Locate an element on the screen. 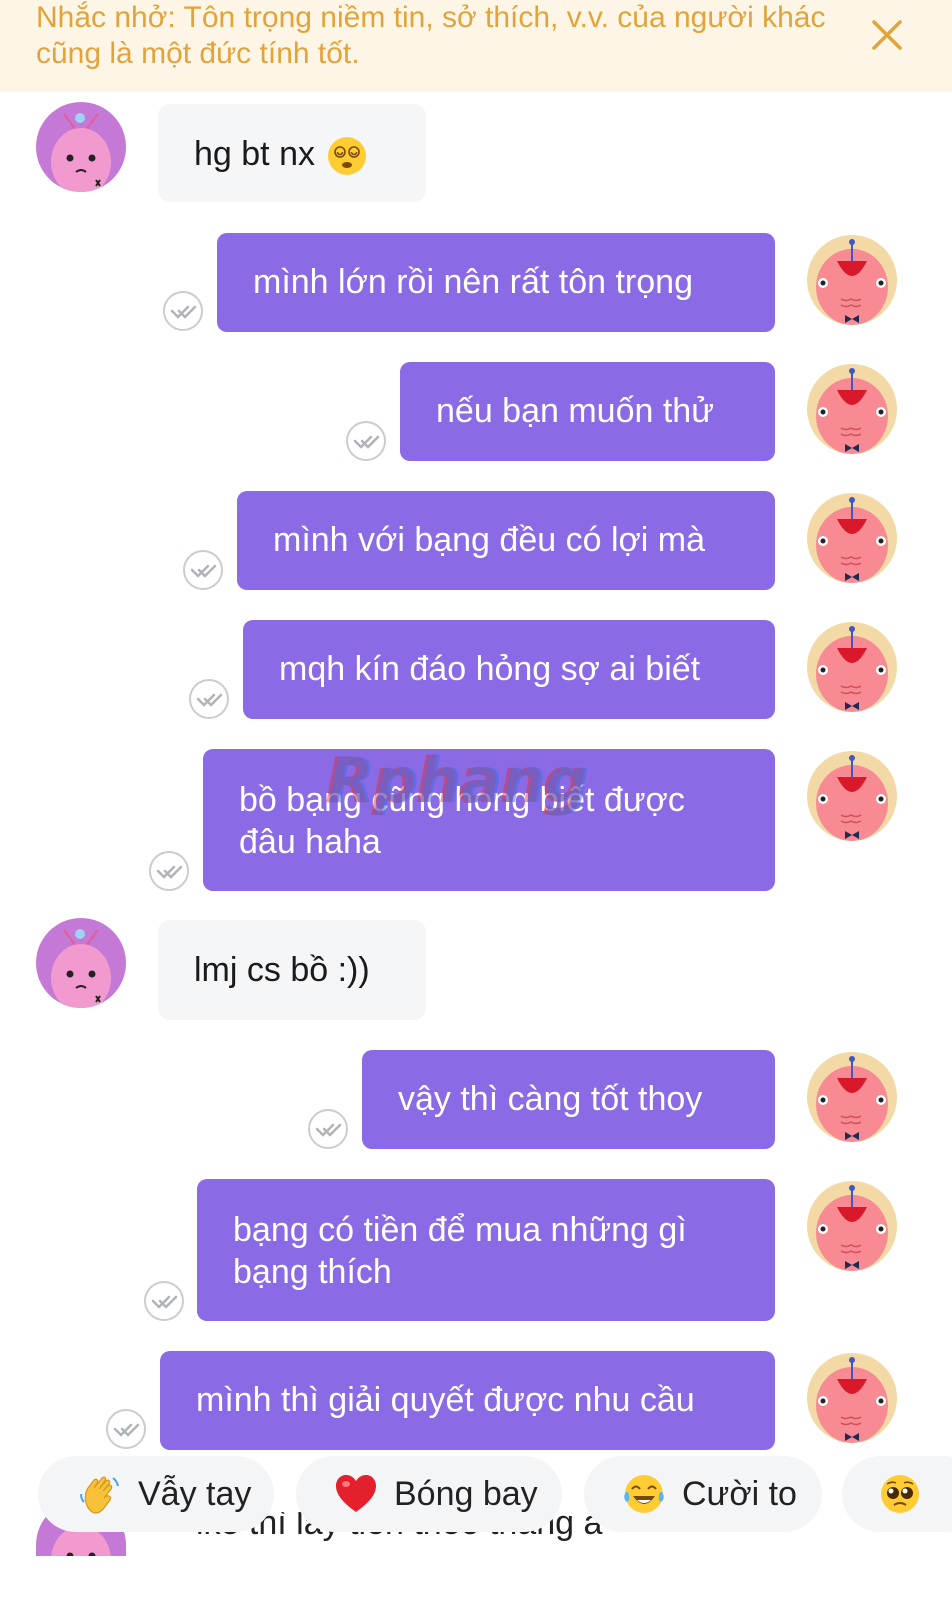 The width and height of the screenshot is (952, 1600). message-bubble-outgoing: bạng có tiền để mua những gì bạng thích is located at coordinates (486, 1250).